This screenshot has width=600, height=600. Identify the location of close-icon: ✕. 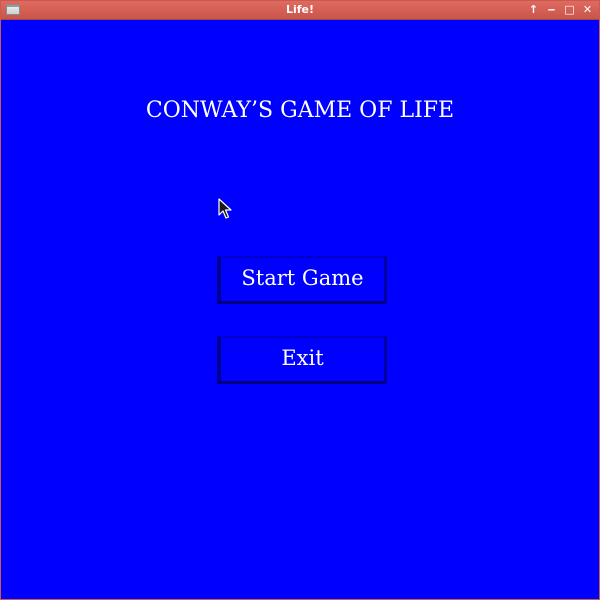
(587, 10).